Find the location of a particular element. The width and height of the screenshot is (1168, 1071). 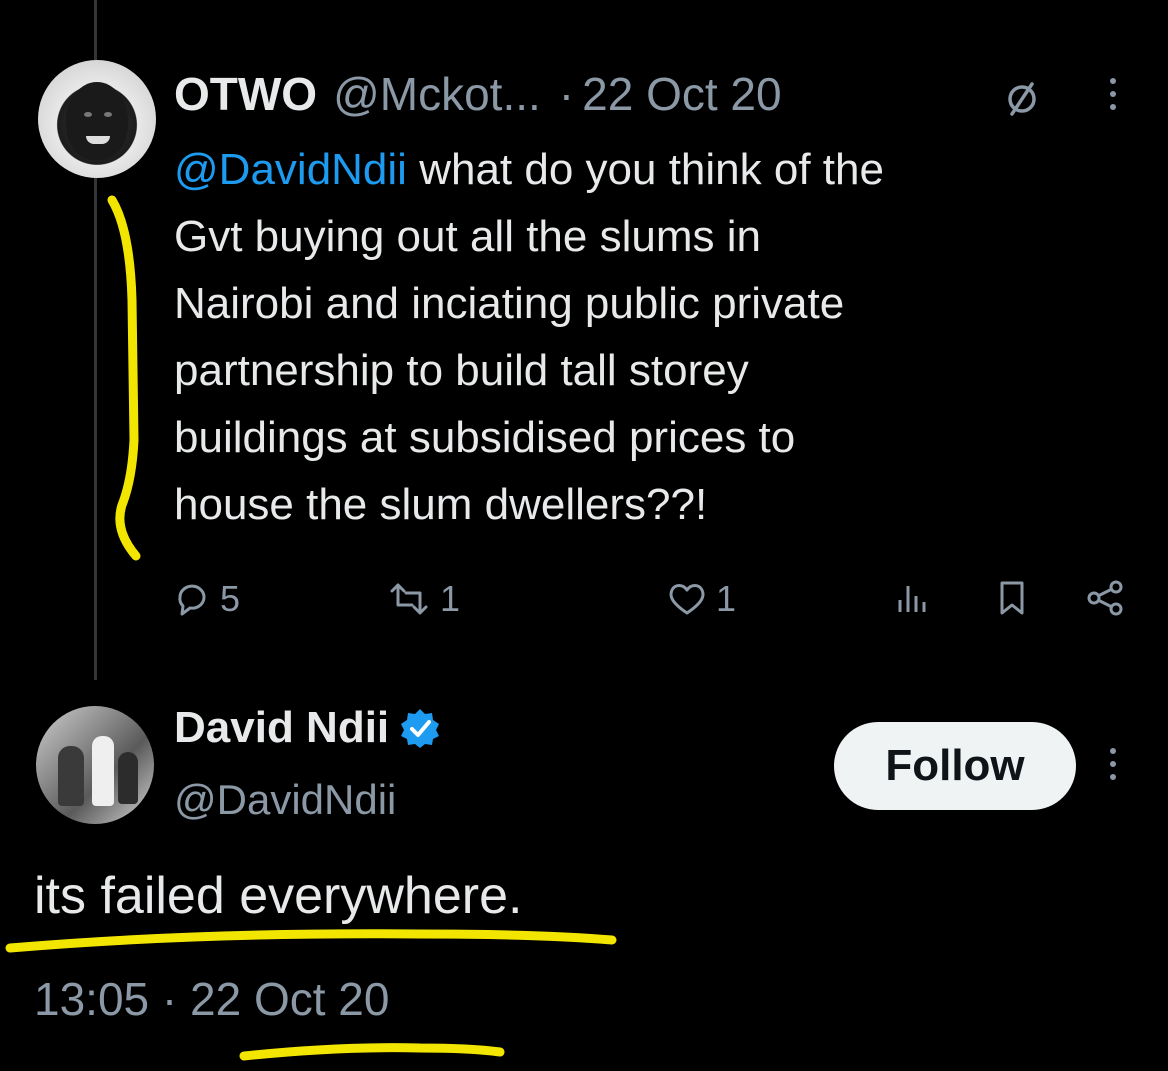

grok-icon is located at coordinates (1022, 98).